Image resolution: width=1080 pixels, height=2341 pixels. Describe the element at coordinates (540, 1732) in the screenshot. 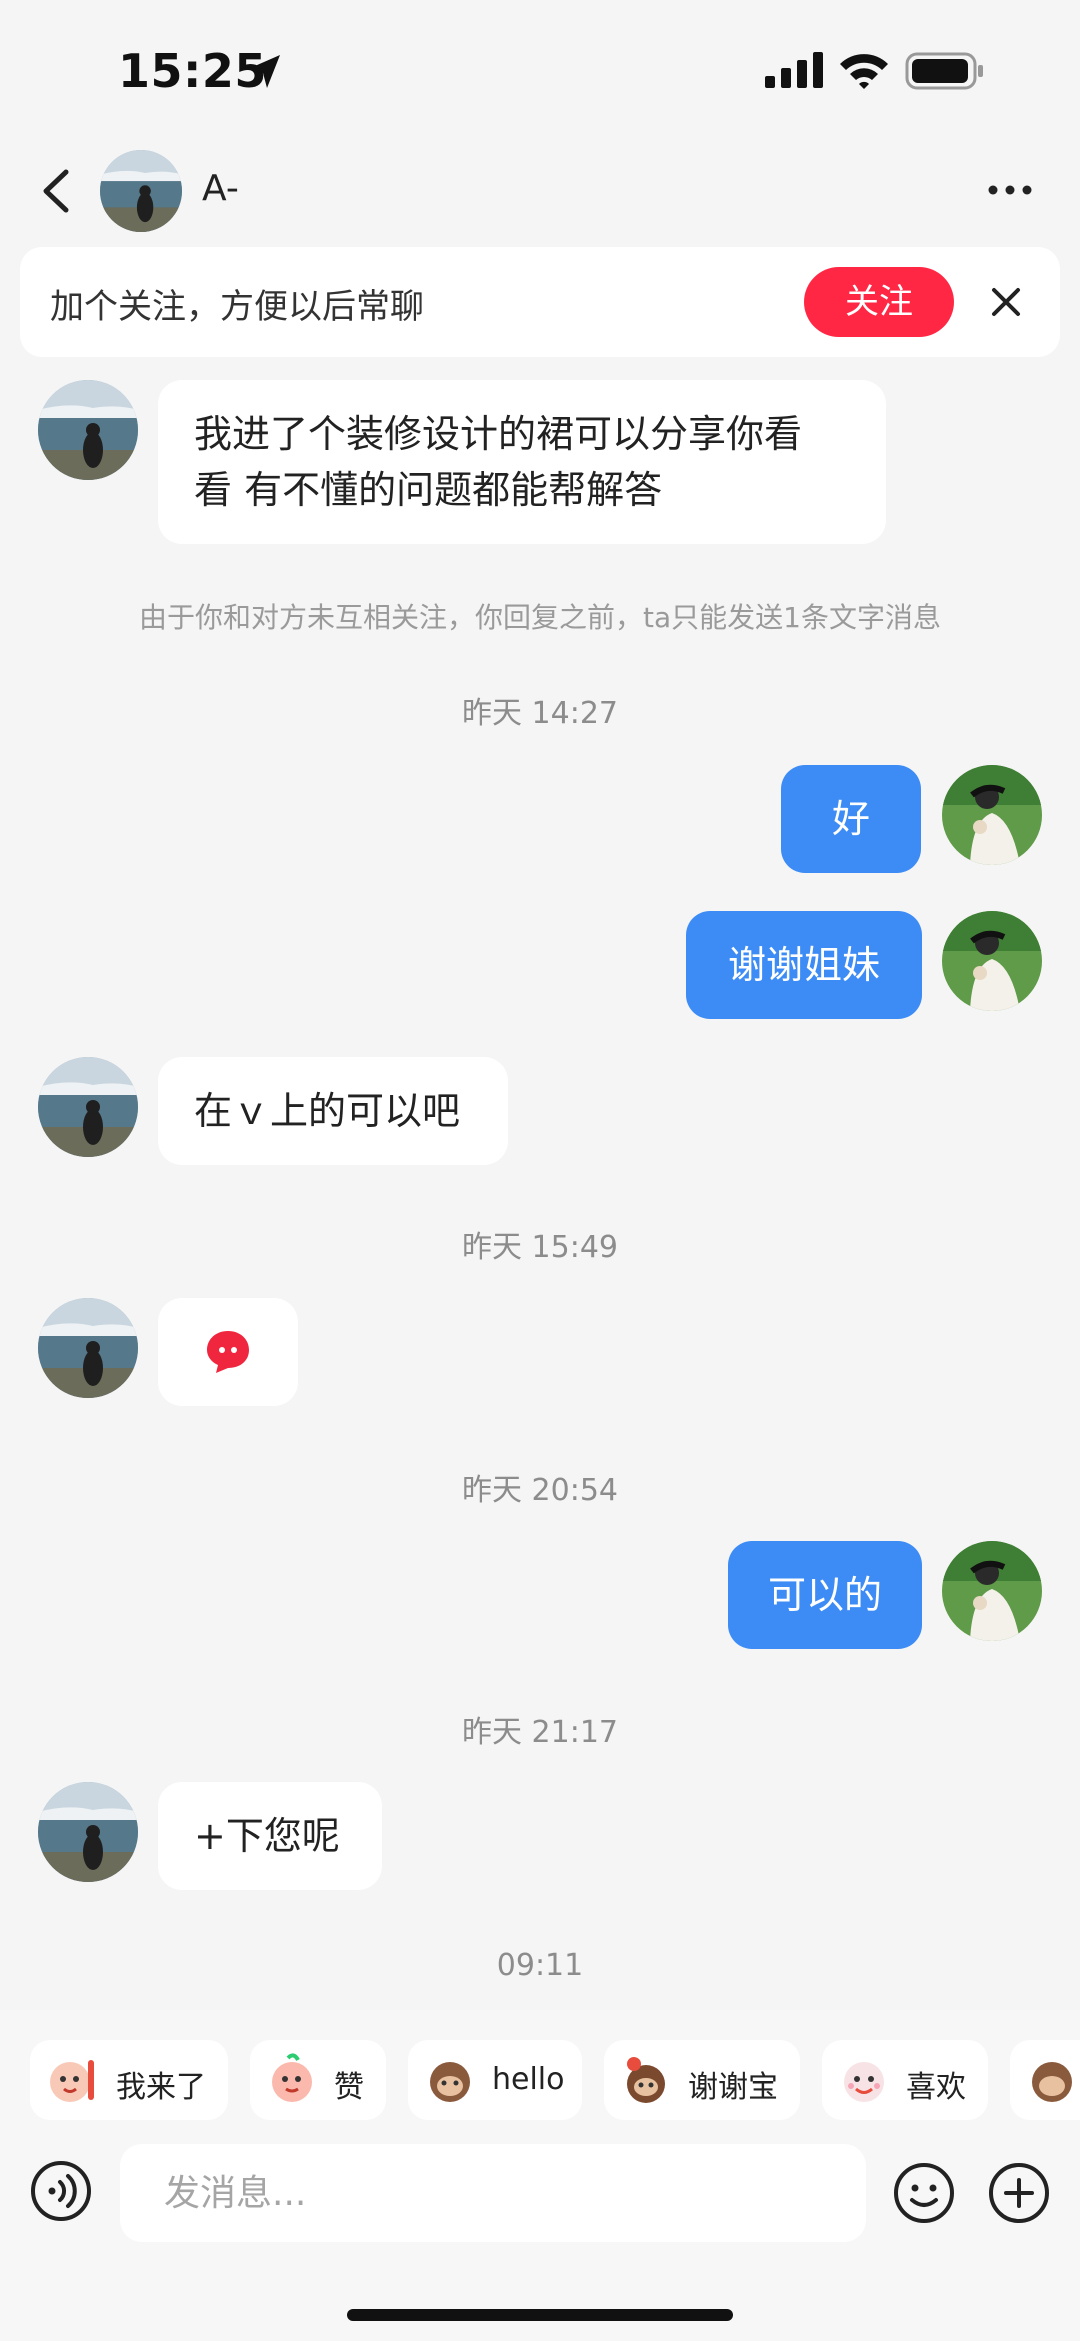

I see `timestamp: 昨天 21:17` at that location.